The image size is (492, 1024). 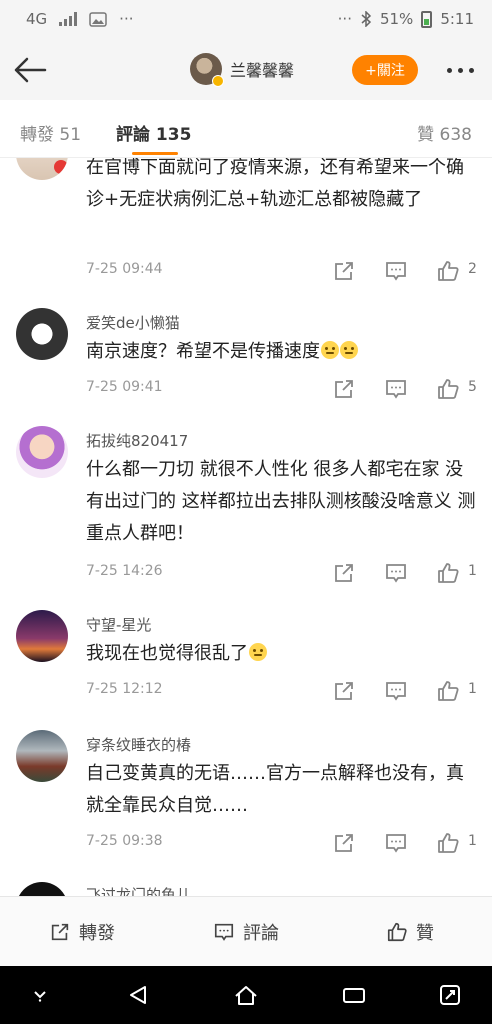 I want to click on top-nav-bar: 兰馨馨馨 +關注, so click(x=246, y=70).